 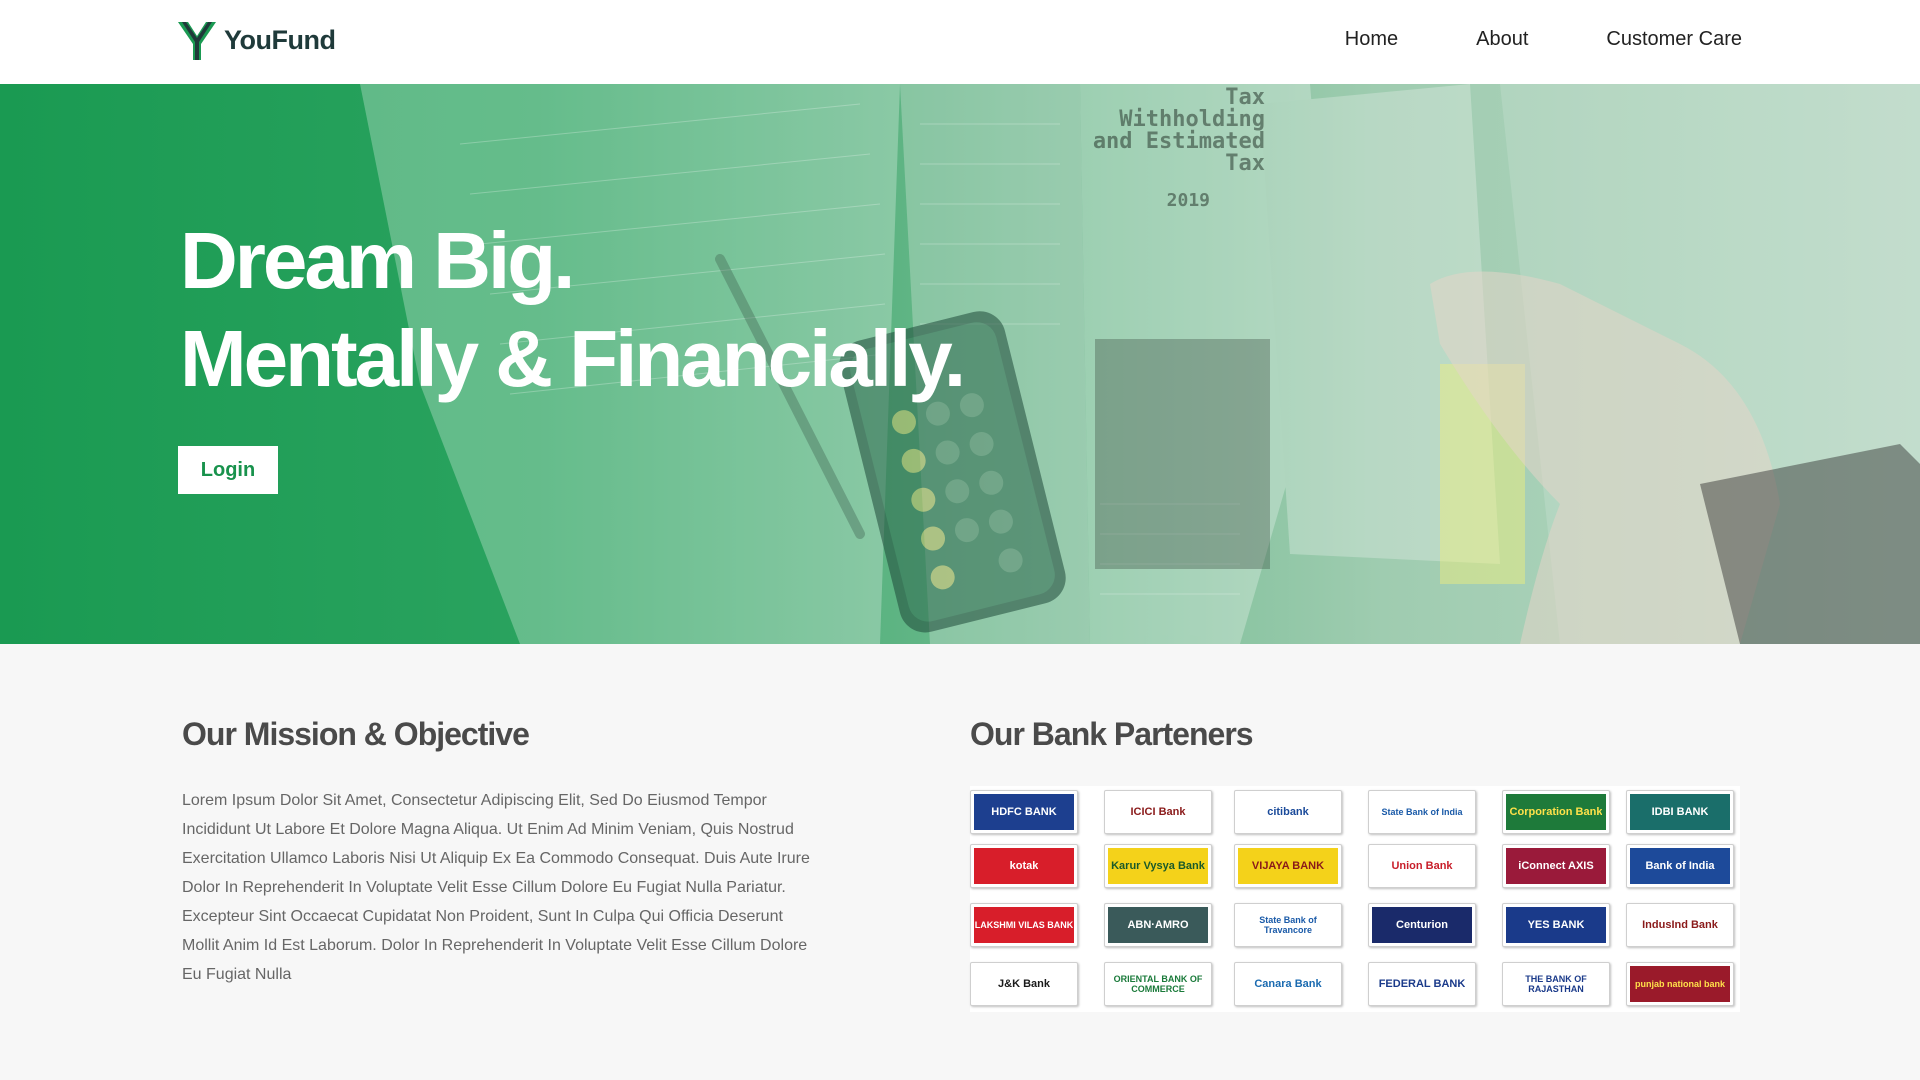 I want to click on bank-name: VIJAYA BANK, so click(x=1288, y=866).